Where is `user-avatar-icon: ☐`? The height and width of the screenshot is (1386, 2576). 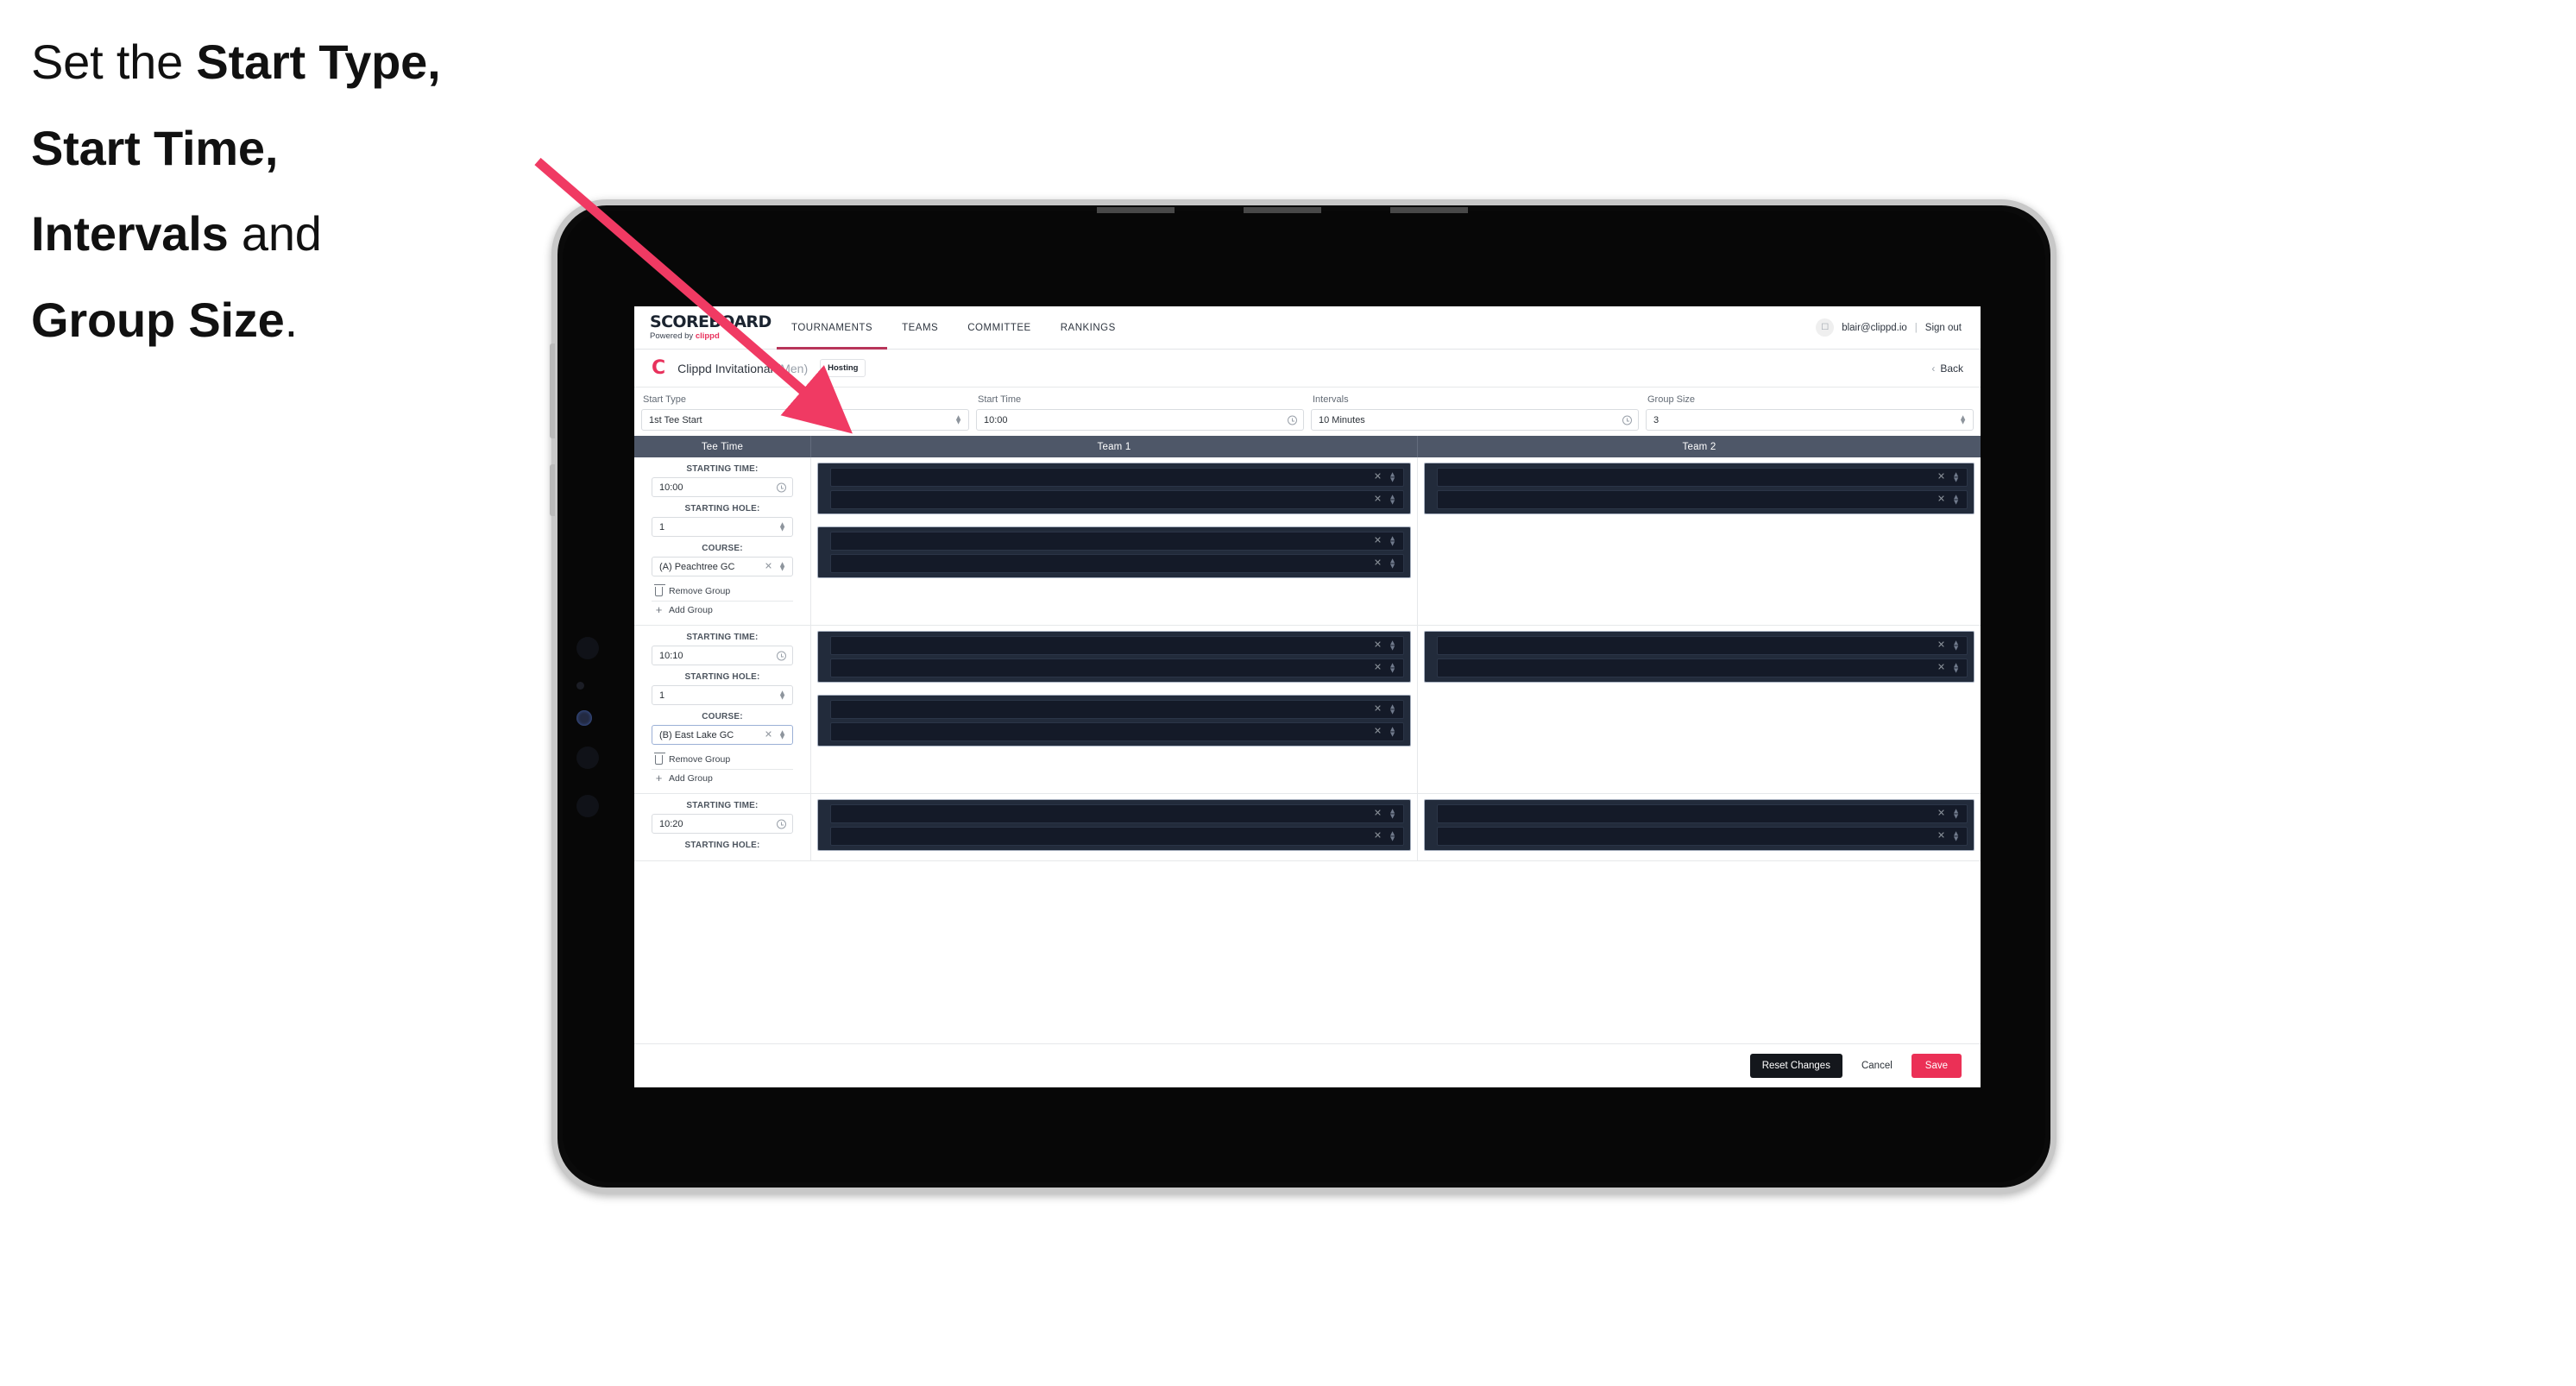
user-avatar-icon: ☐ is located at coordinates (1825, 328).